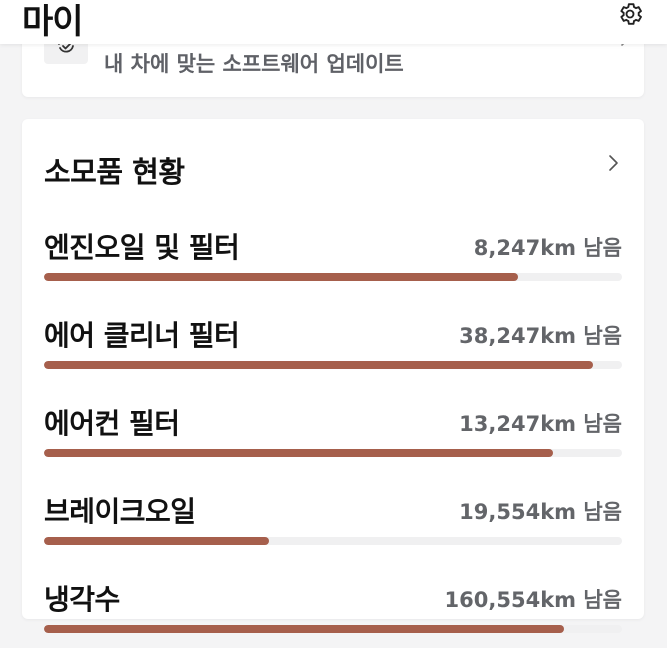 Image resolution: width=667 pixels, height=648 pixels. Describe the element at coordinates (142, 335) in the screenshot. I see `consumable-name: 에어 클리너 필터` at that location.